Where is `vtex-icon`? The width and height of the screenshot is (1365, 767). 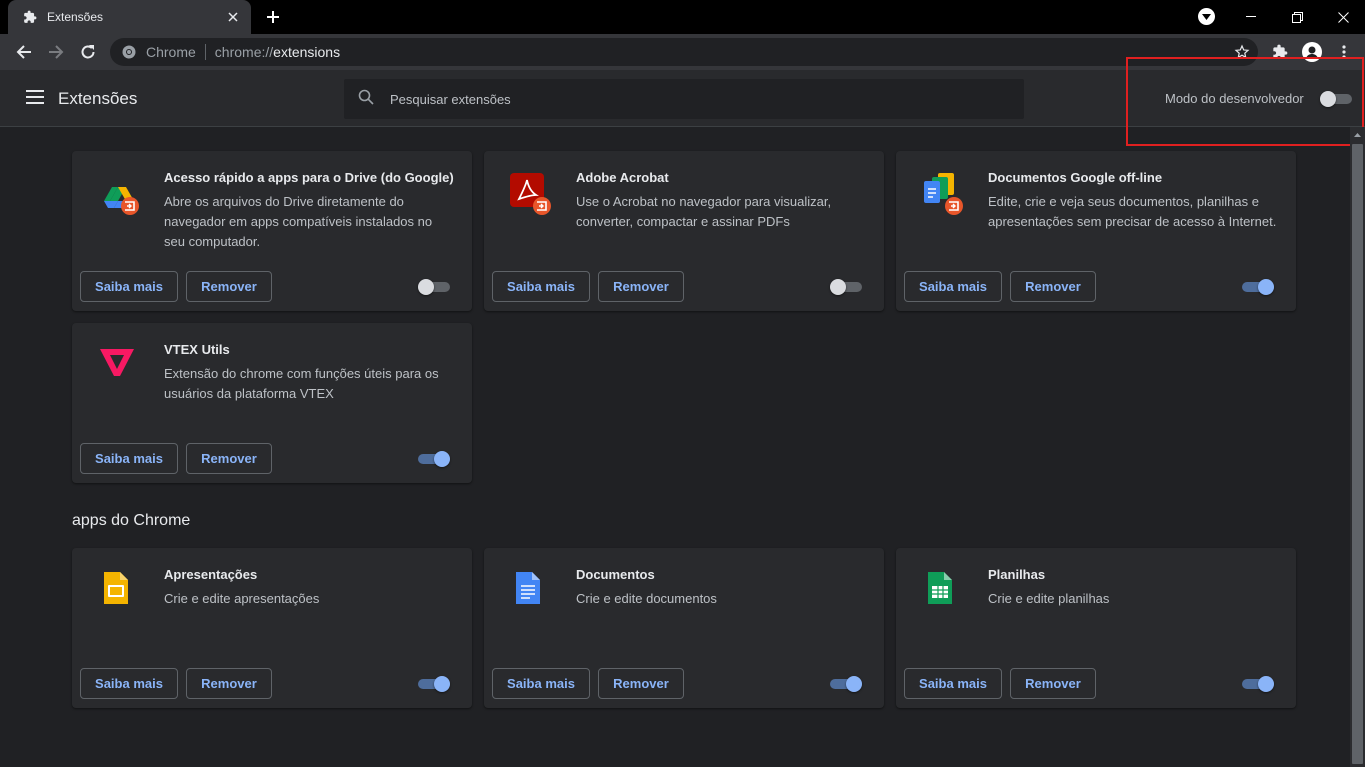
vtex-icon is located at coordinates (118, 363).